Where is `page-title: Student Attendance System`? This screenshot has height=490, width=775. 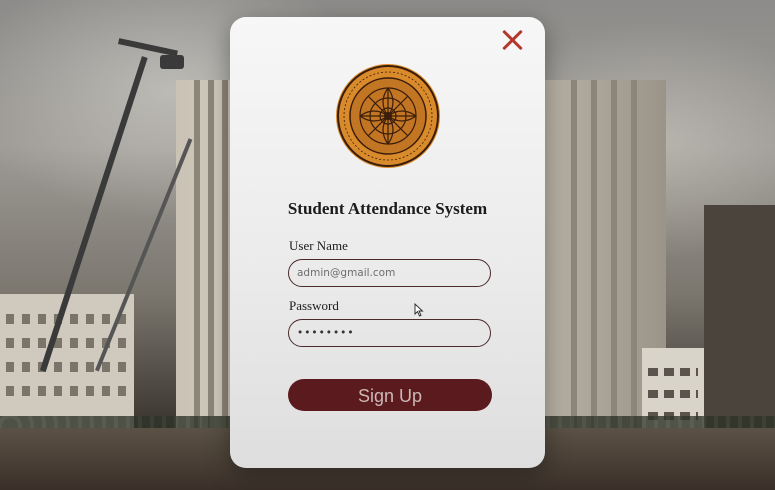 page-title: Student Attendance System is located at coordinates (387, 208).